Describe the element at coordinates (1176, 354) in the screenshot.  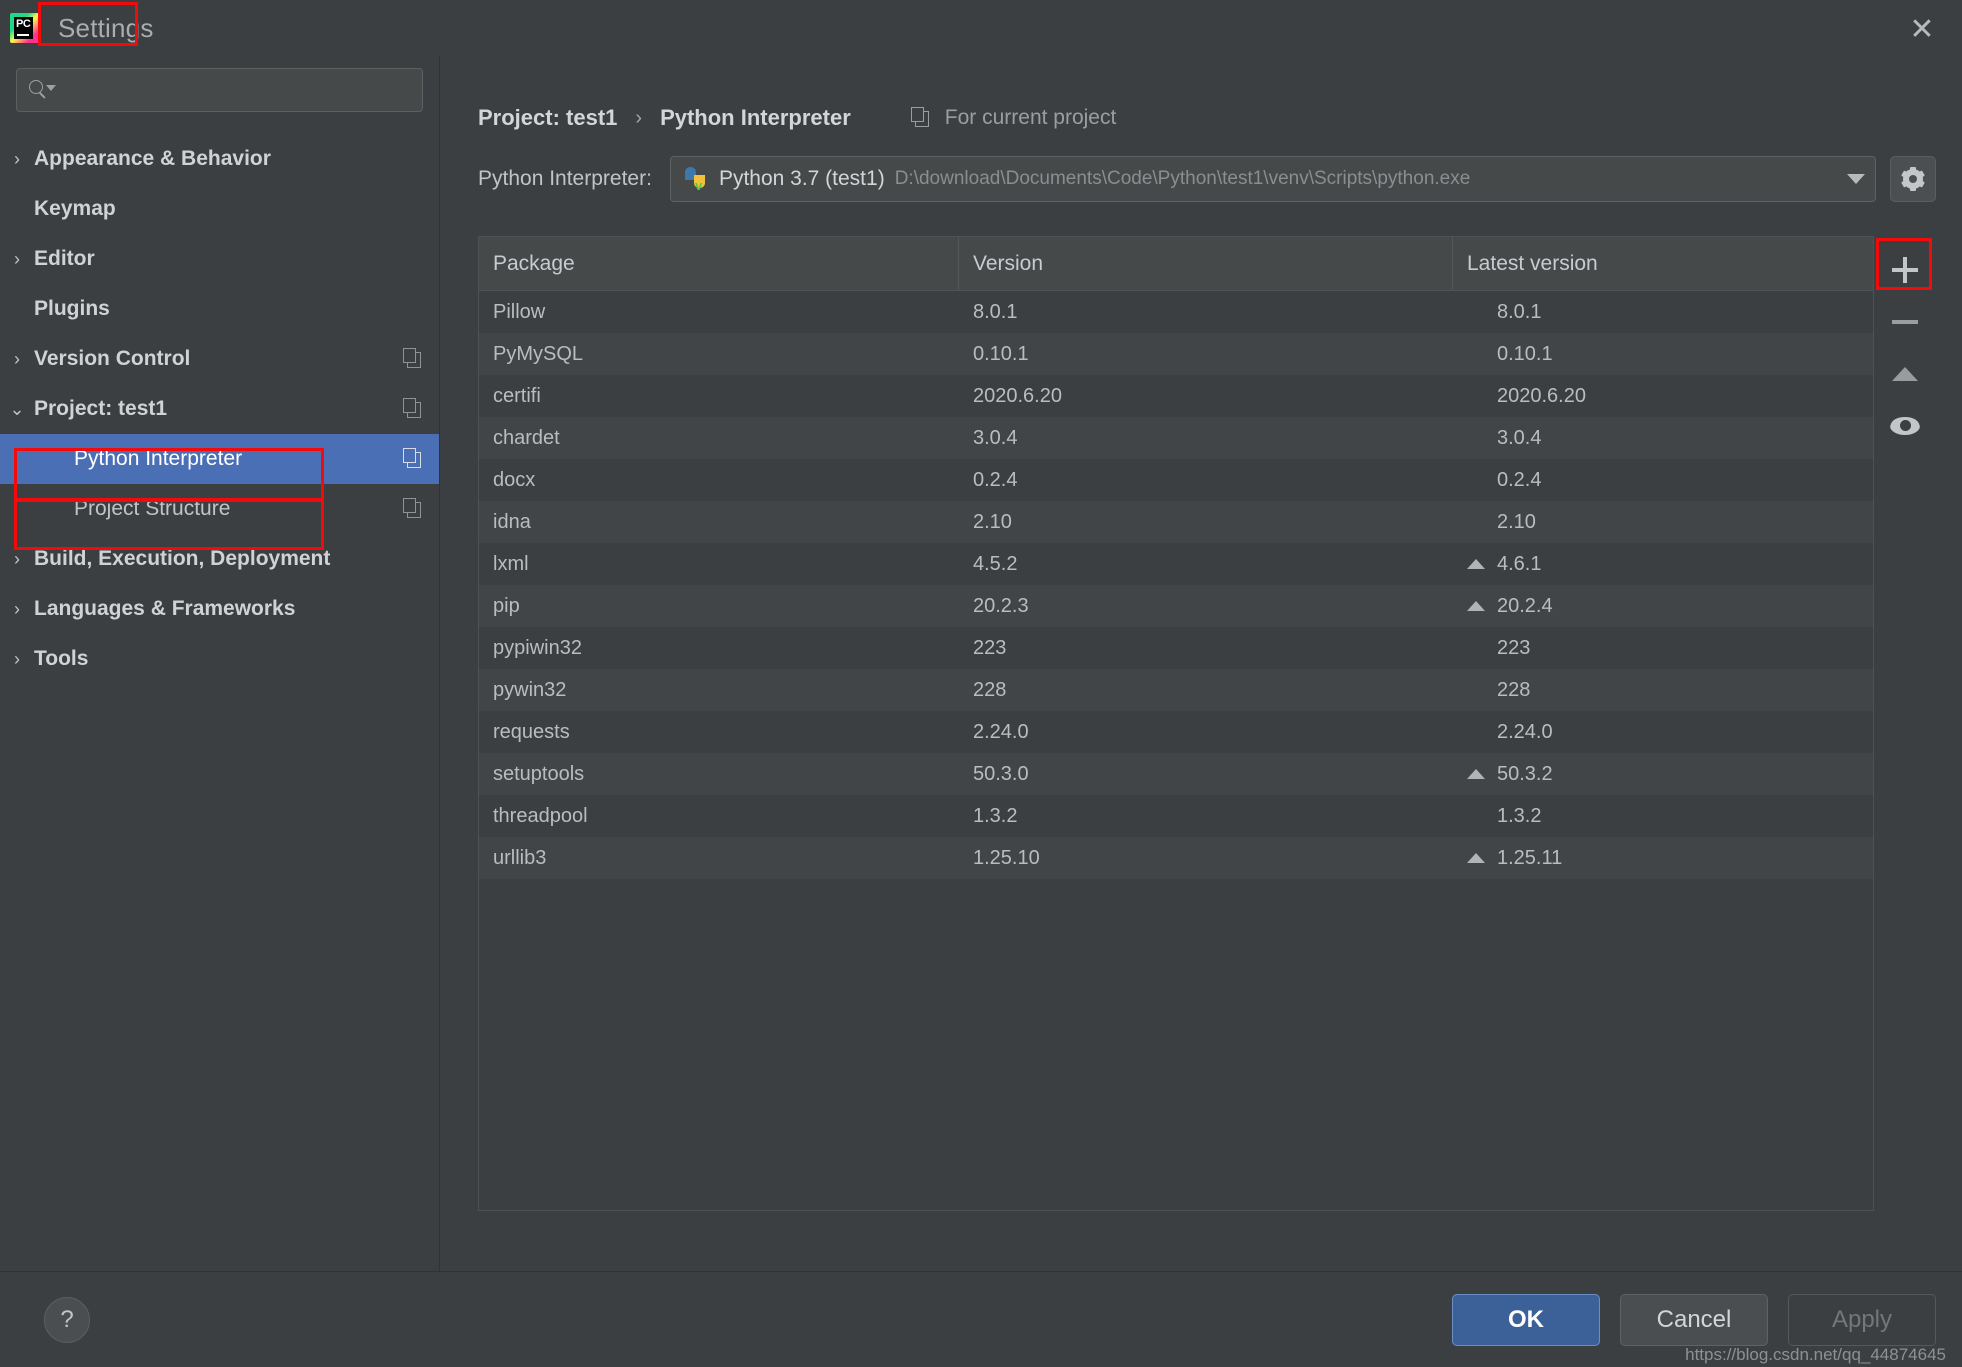
I see `table-row: PyMySQL 0.10.1 0.10.1` at that location.